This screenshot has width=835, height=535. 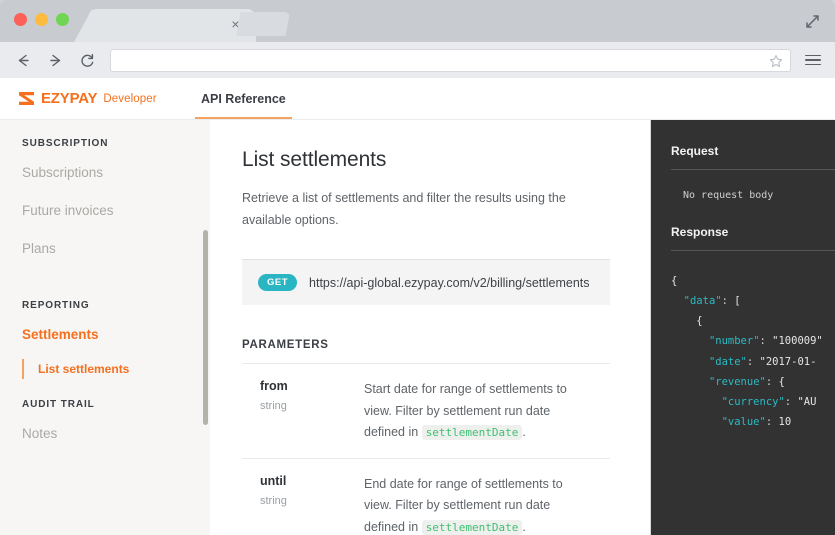 I want to click on response-divider, so click(x=753, y=250).